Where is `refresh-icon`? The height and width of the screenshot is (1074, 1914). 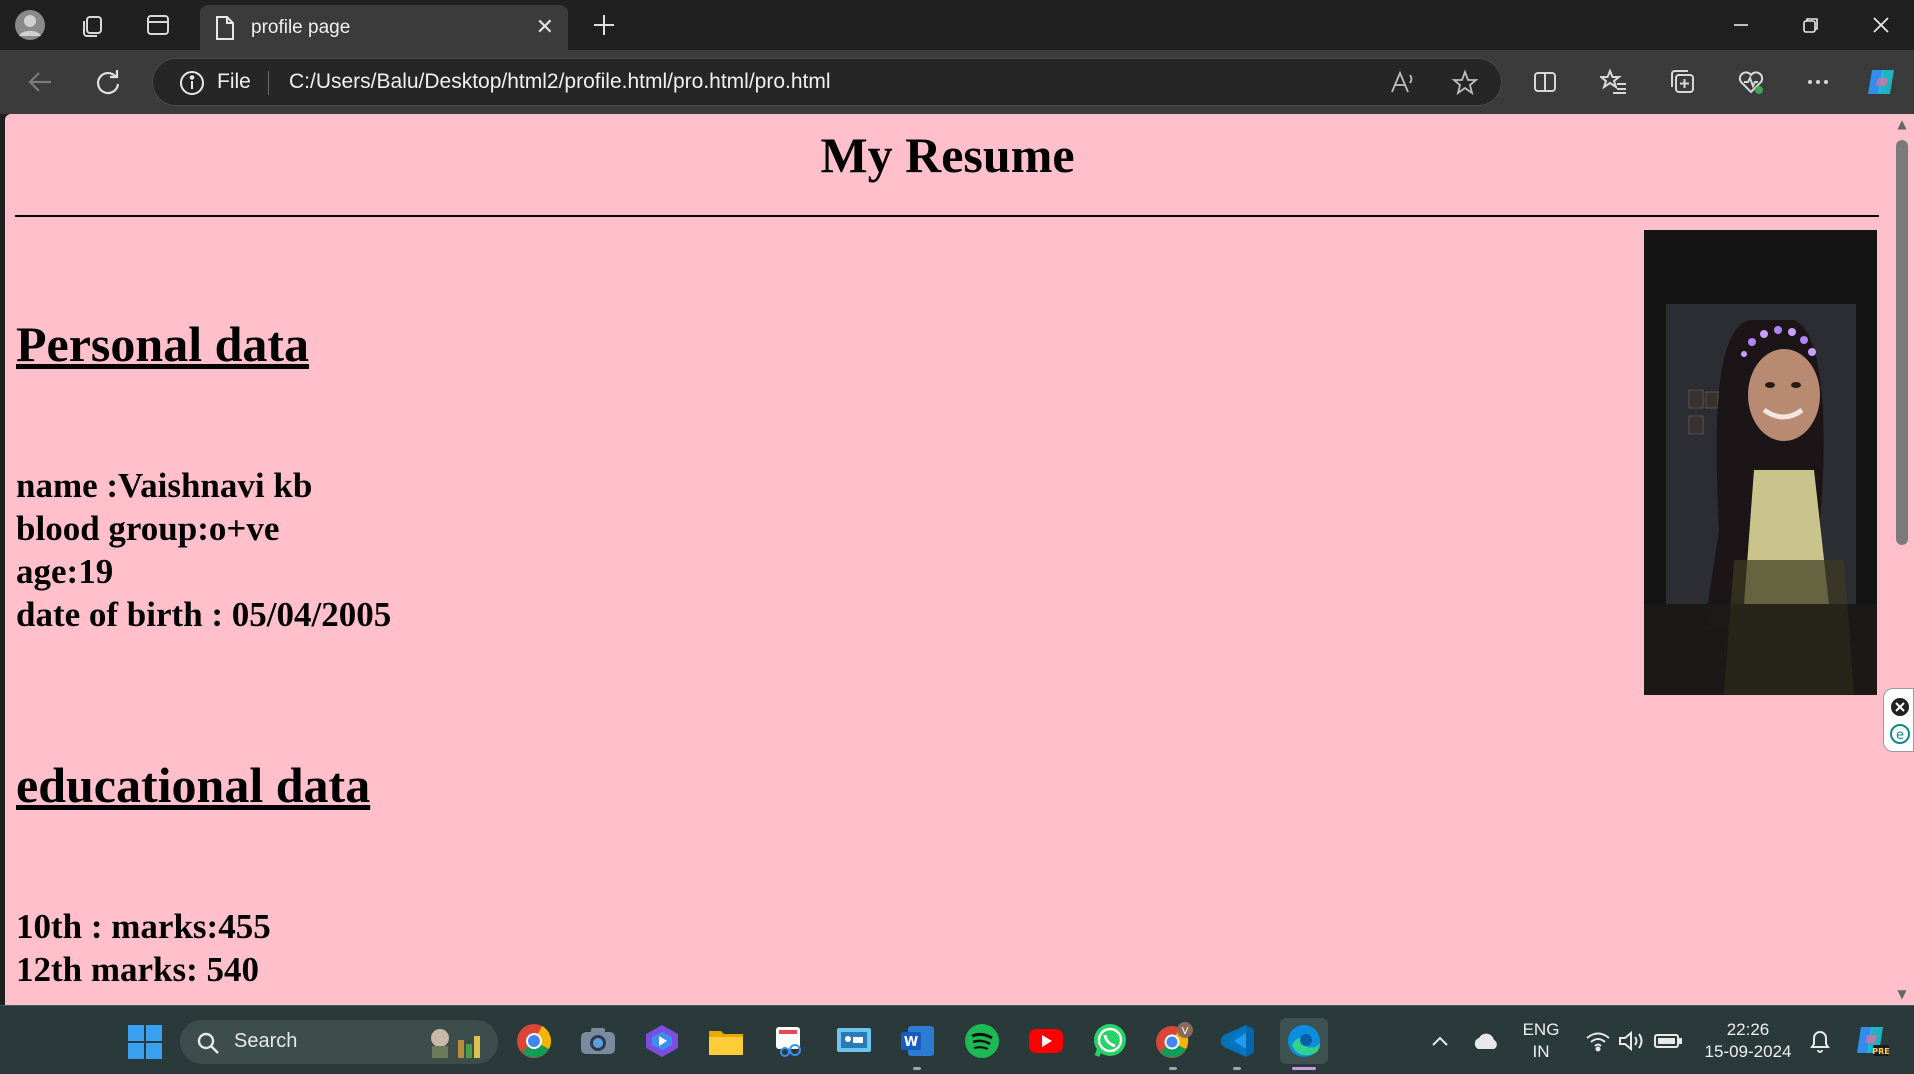 refresh-icon is located at coordinates (108, 82).